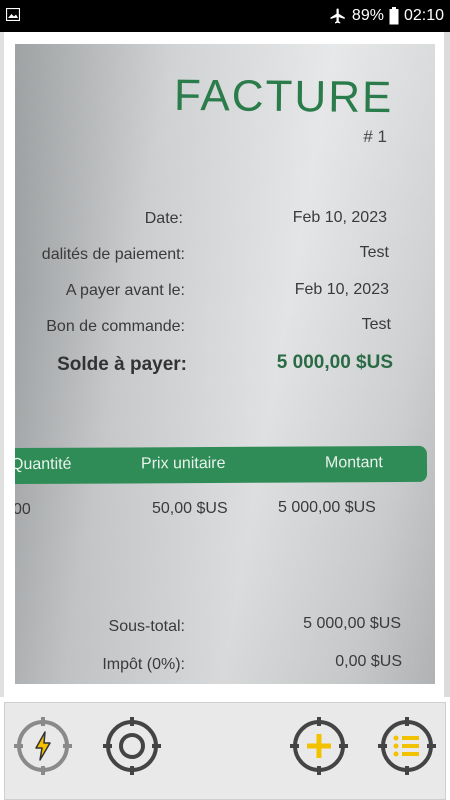 This screenshot has height=800, width=450. I want to click on balance-due-value: 5 000,00 $US, so click(334, 362).